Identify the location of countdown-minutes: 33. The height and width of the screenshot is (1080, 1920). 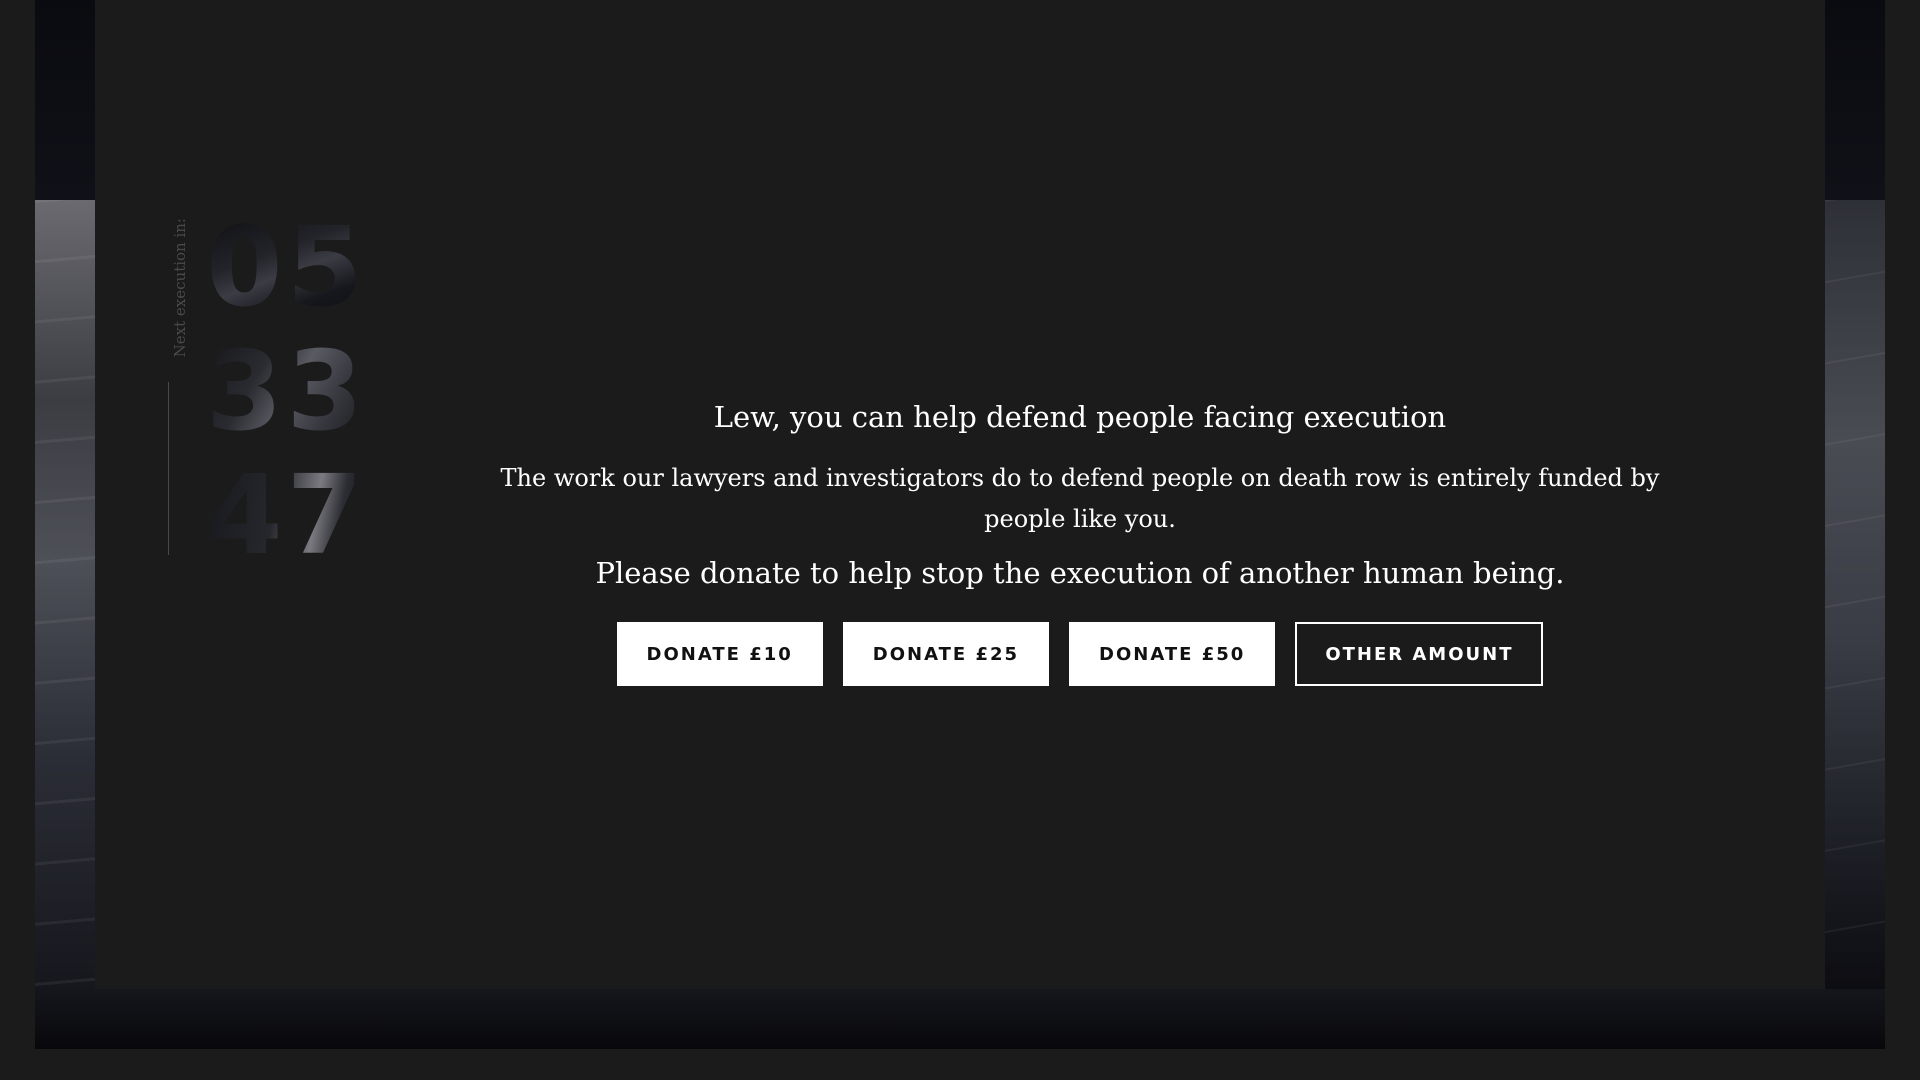
(287, 391).